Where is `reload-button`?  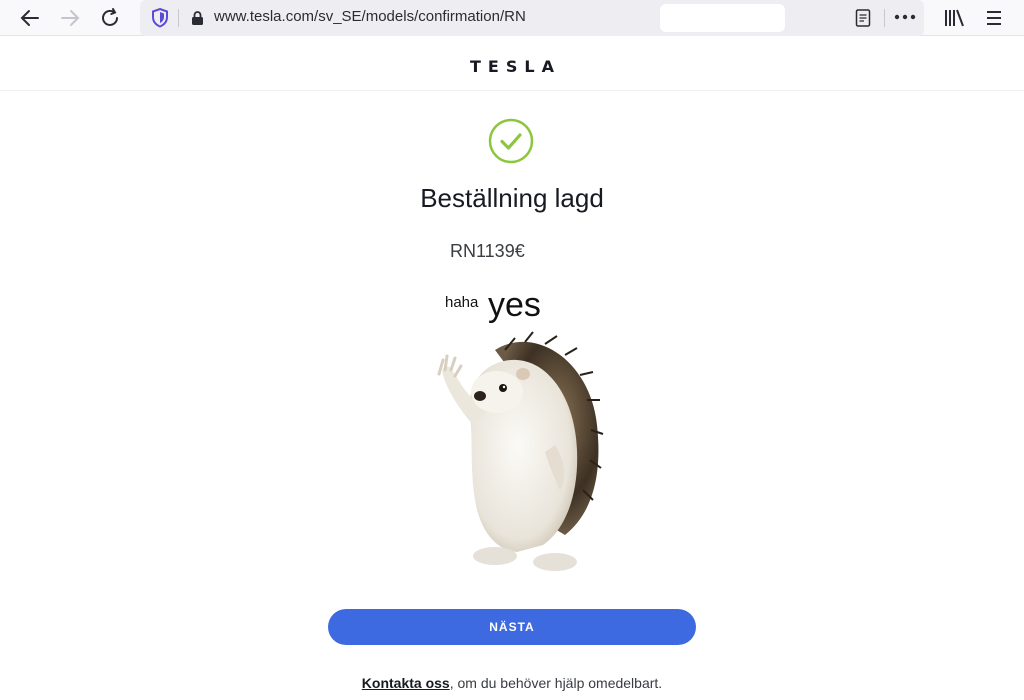
reload-button is located at coordinates (110, 18).